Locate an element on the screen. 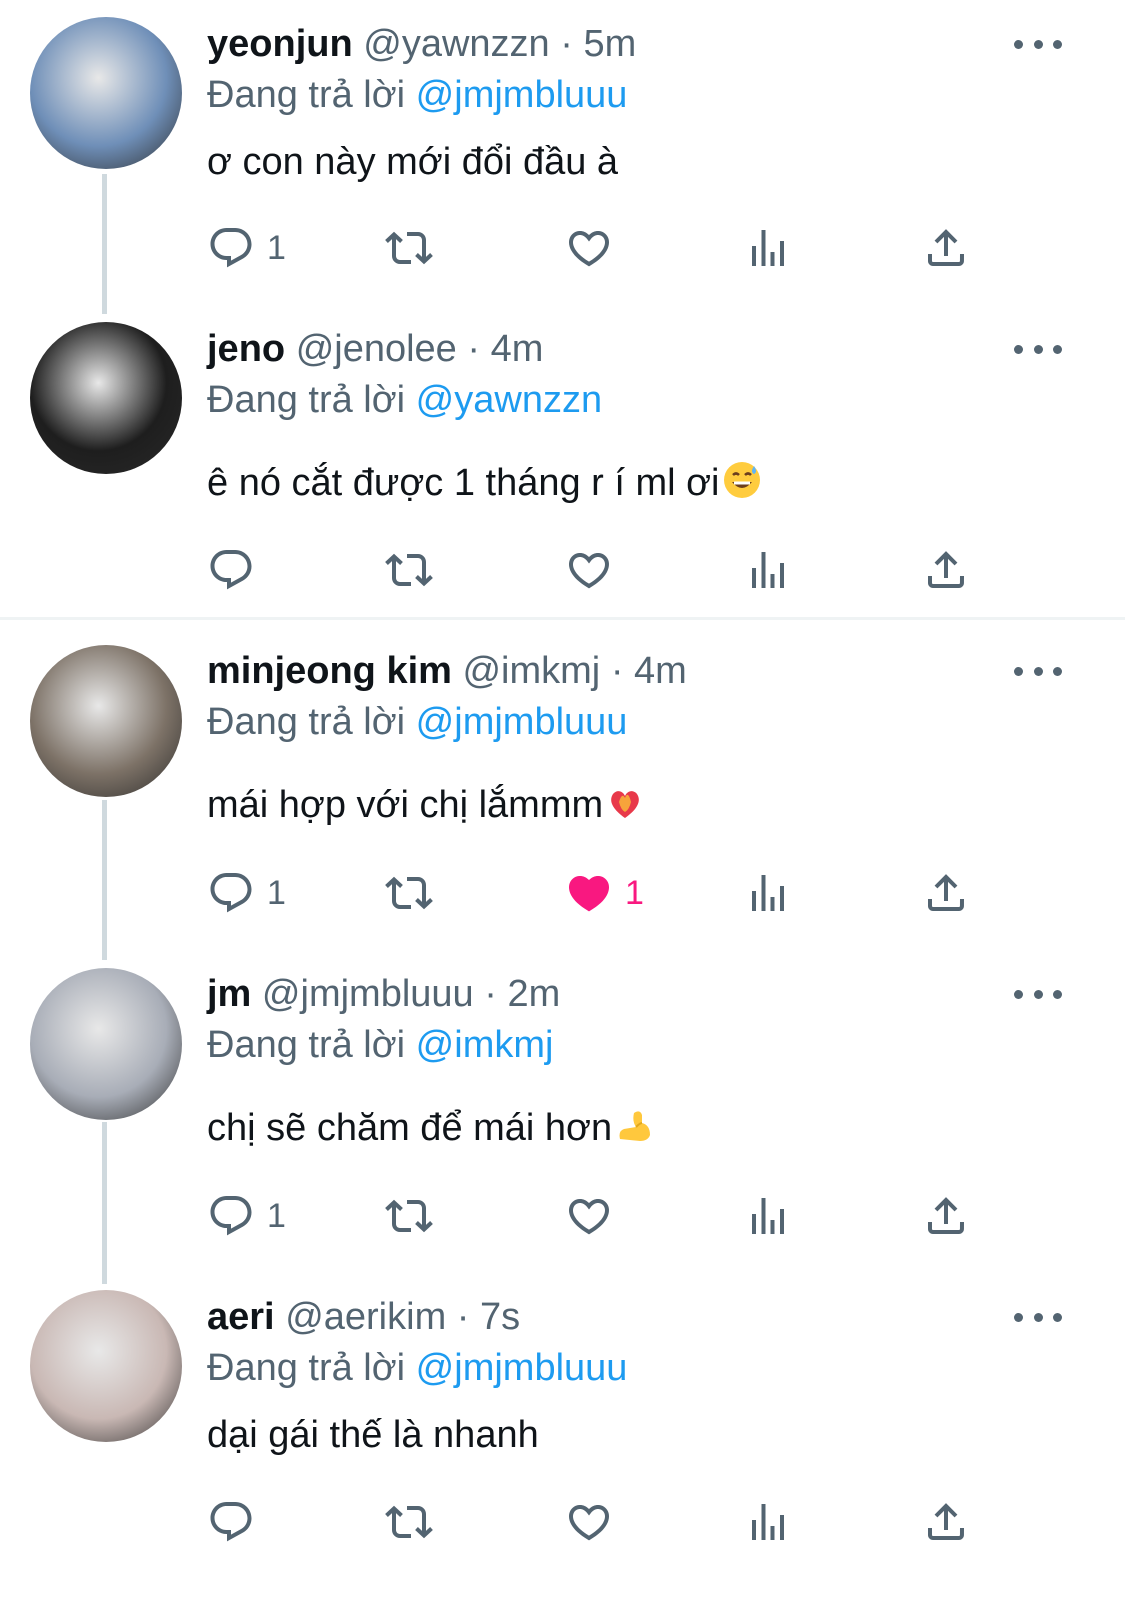 This screenshot has height=1604, width=1125. user-handle: @jenolee is located at coordinates (376, 349).